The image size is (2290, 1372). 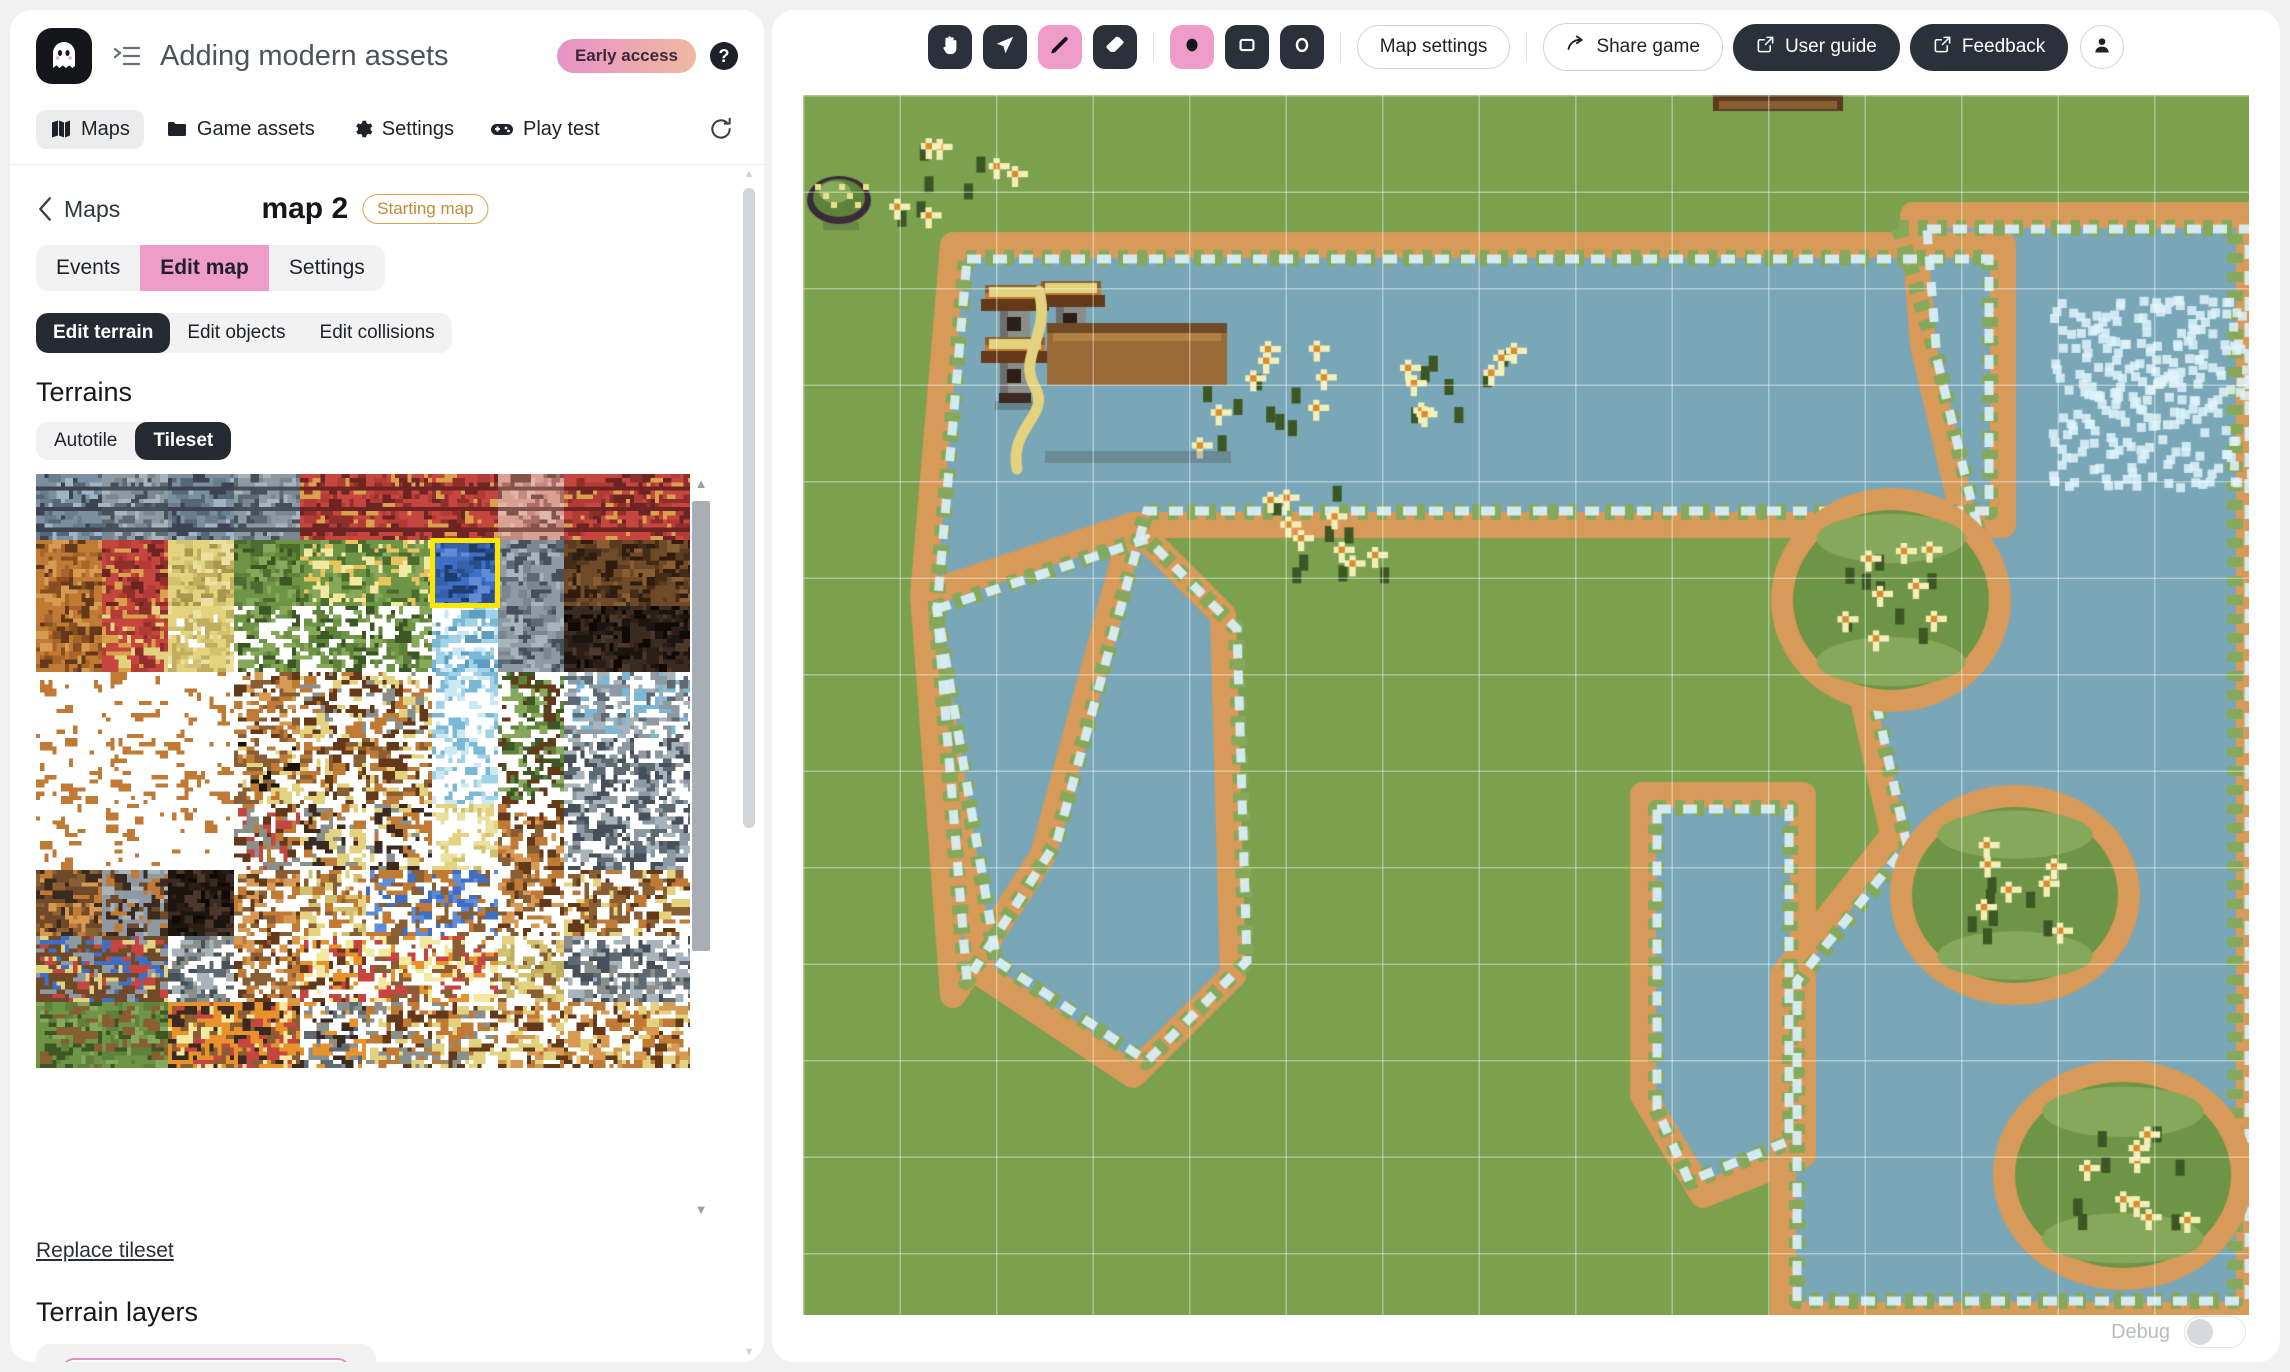 I want to click on help-question-icon: ?, so click(x=724, y=56).